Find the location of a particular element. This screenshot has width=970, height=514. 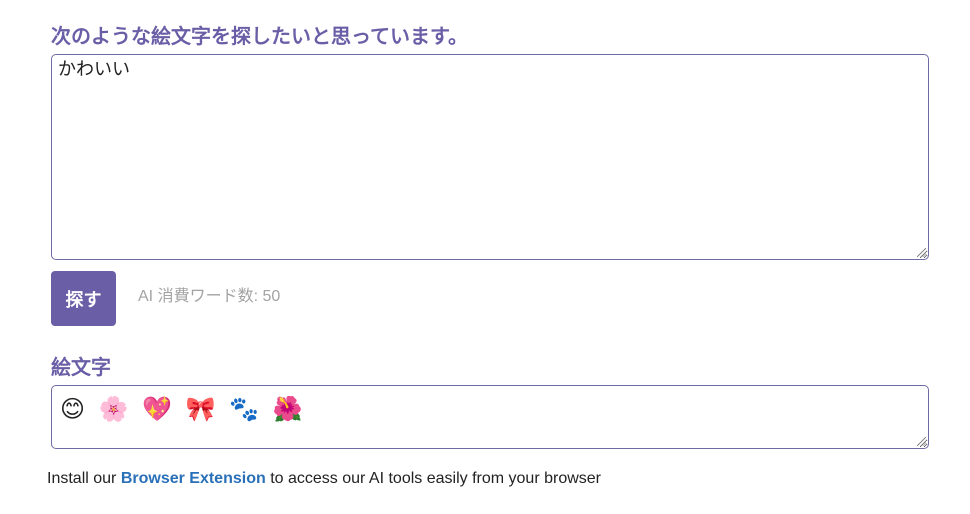

word-count-text: AI 消費ワード数: 50 is located at coordinates (209, 296).